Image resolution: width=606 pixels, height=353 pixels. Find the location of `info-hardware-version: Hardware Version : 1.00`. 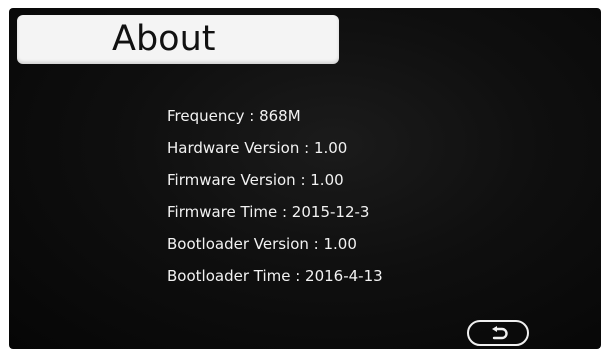

info-hardware-version: Hardware Version : 1.00 is located at coordinates (257, 148).